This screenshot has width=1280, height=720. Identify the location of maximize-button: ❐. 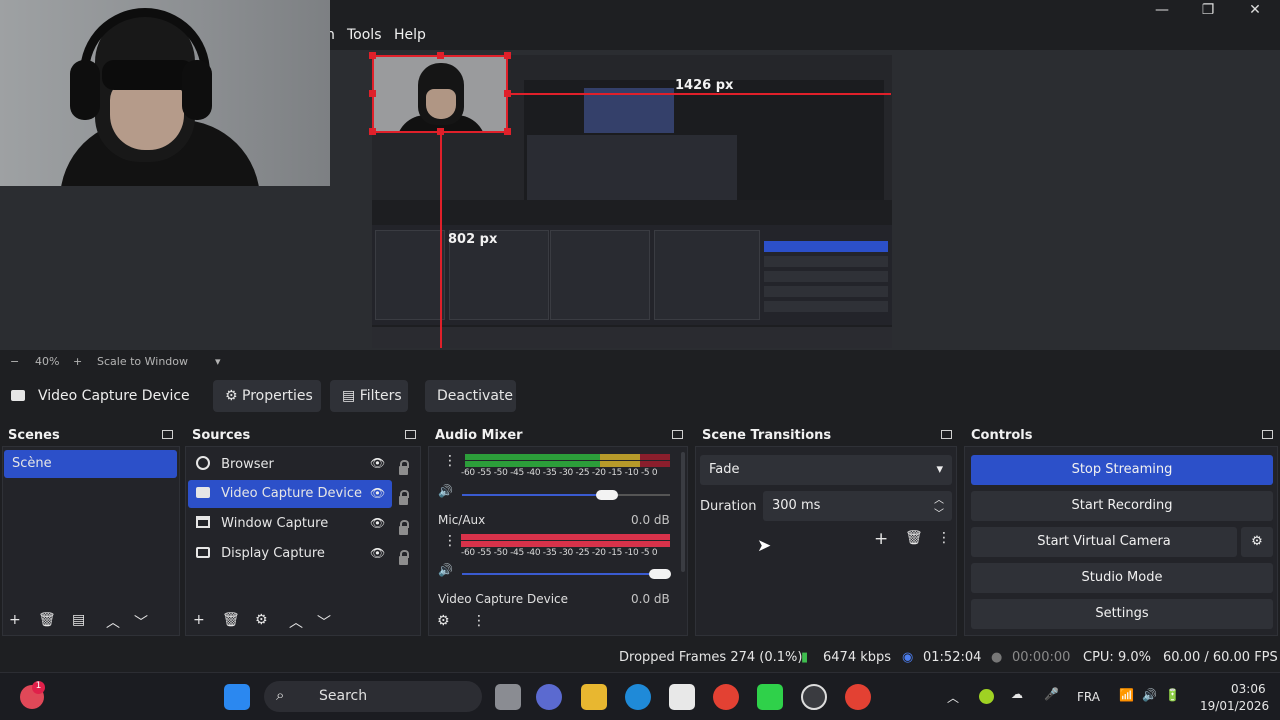
(1208, 12).